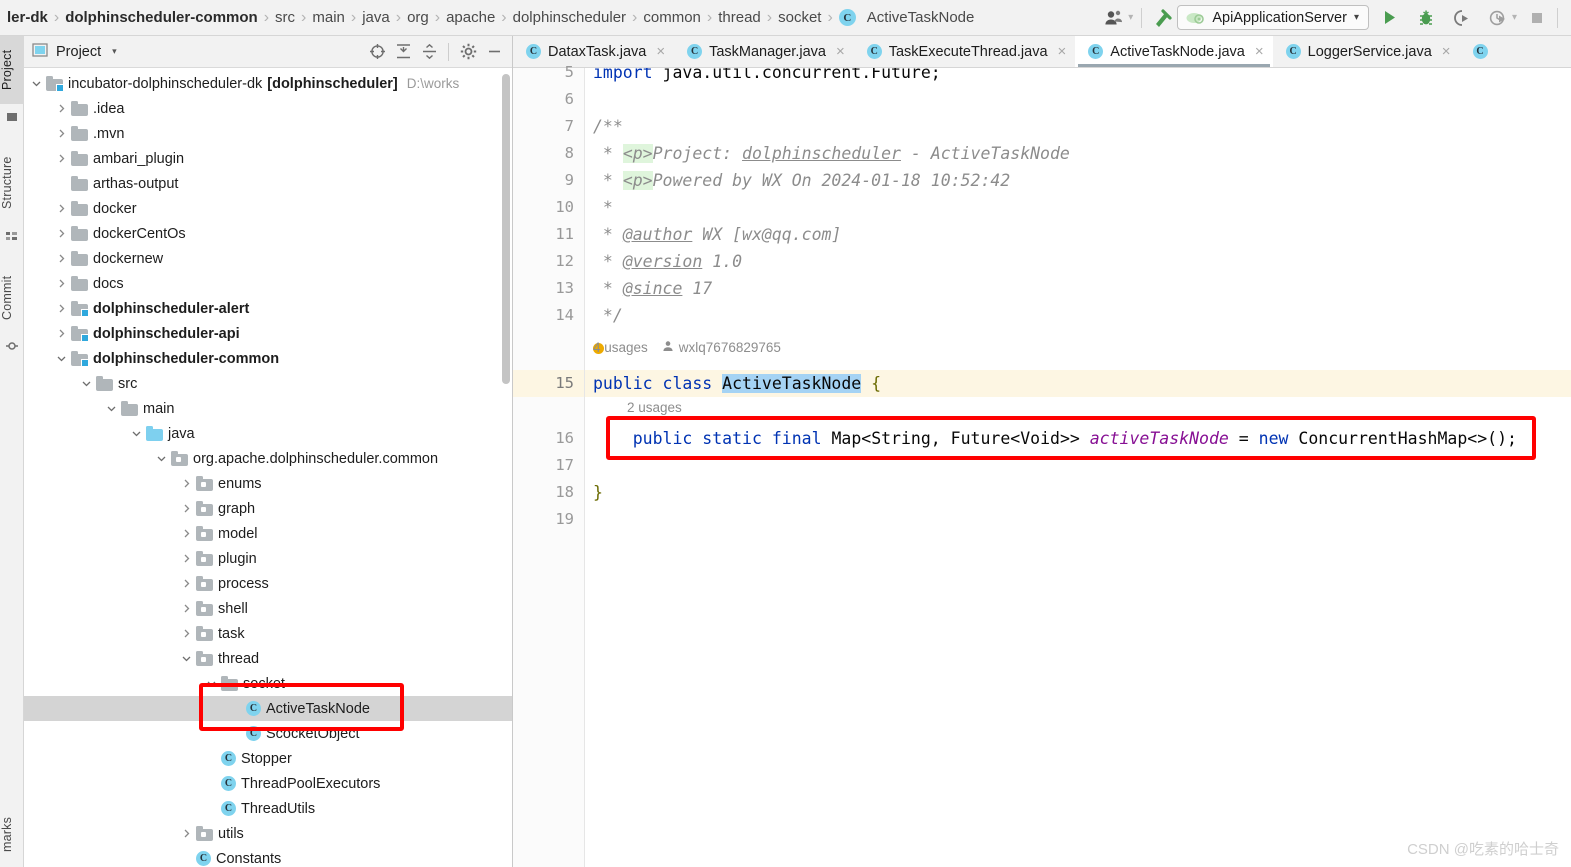 The width and height of the screenshot is (1571, 867). I want to click on expand-all-icon, so click(403, 52).